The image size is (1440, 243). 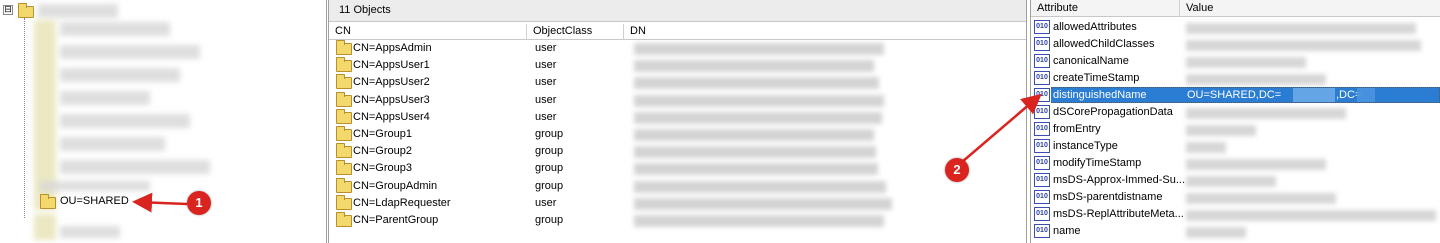 What do you see at coordinates (1235, 27) in the screenshot?
I see `attribute-row: 010 allowedAttributes` at bounding box center [1235, 27].